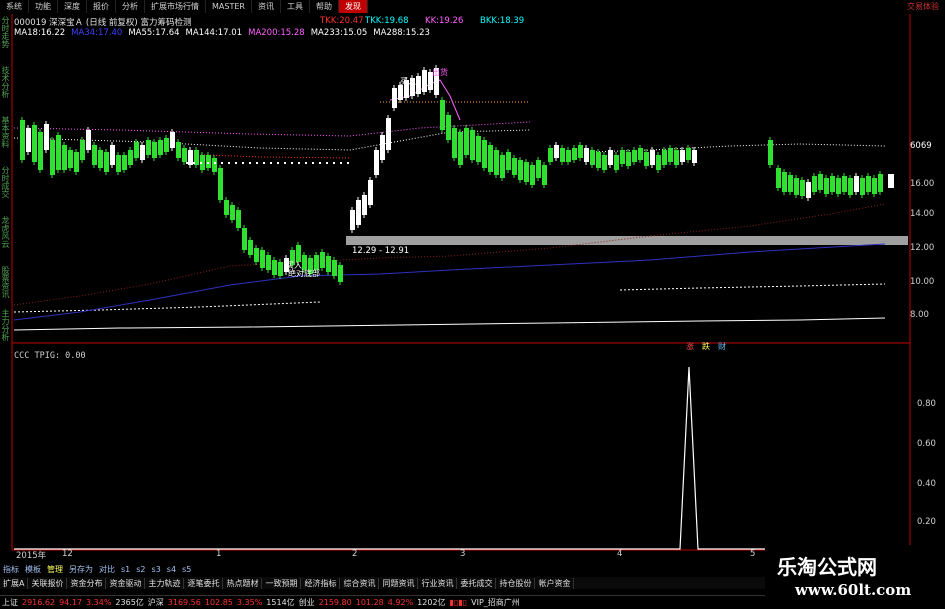  What do you see at coordinates (81, 569) in the screenshot?
I see `tab-save-as: 另存为` at bounding box center [81, 569].